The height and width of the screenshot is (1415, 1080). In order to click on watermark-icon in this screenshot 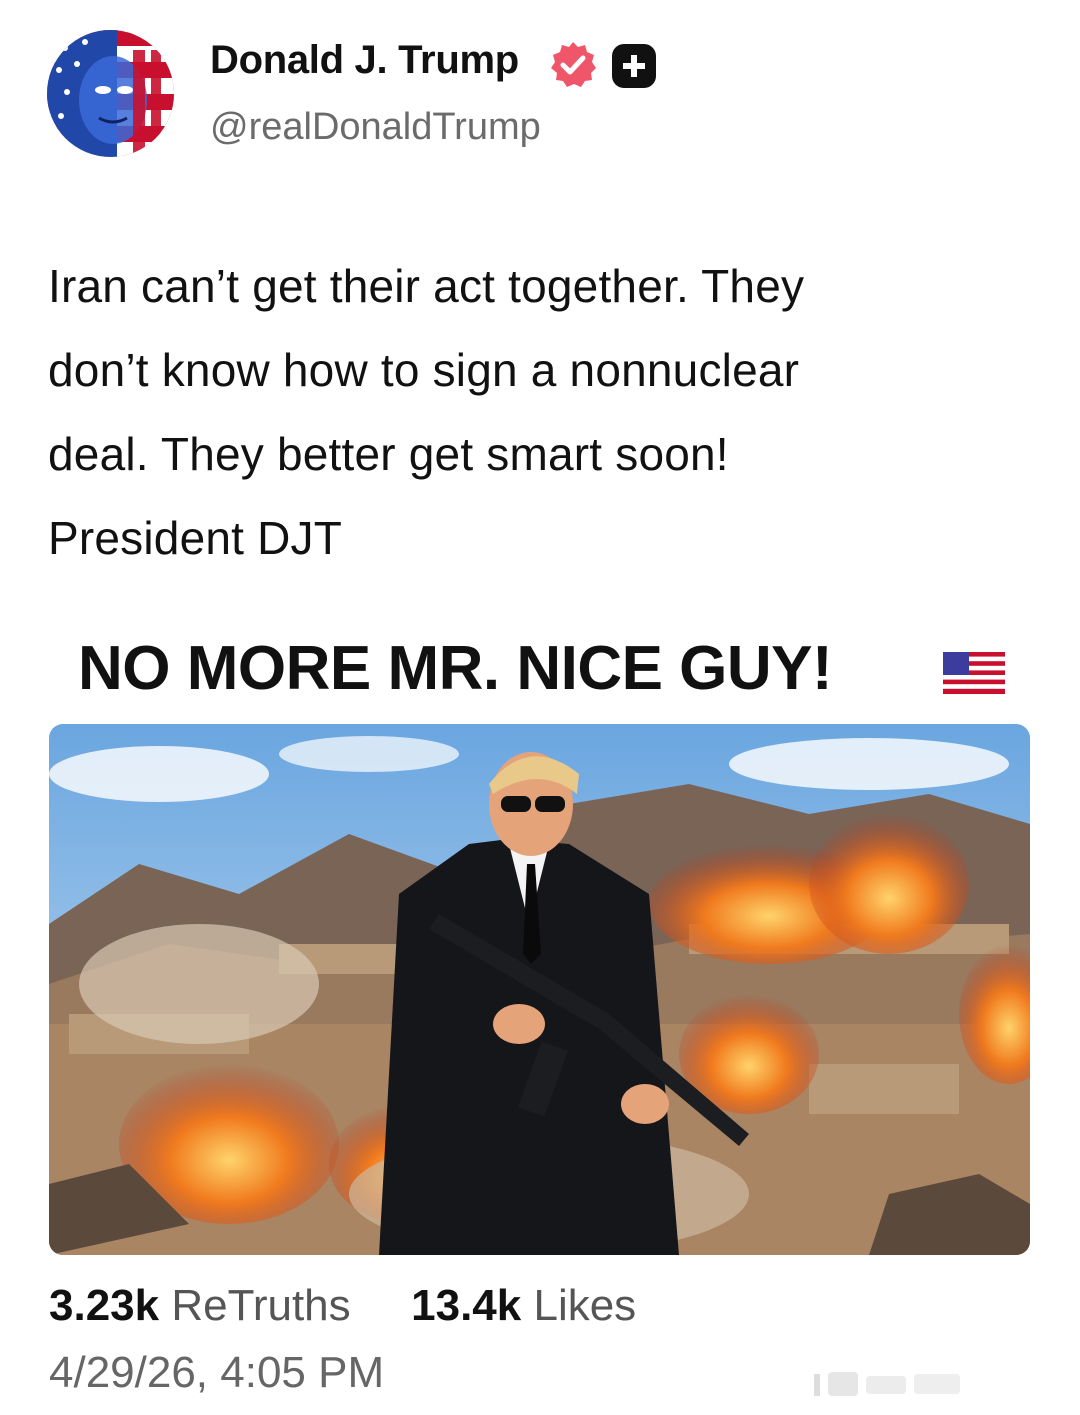, I will do `click(889, 1384)`.